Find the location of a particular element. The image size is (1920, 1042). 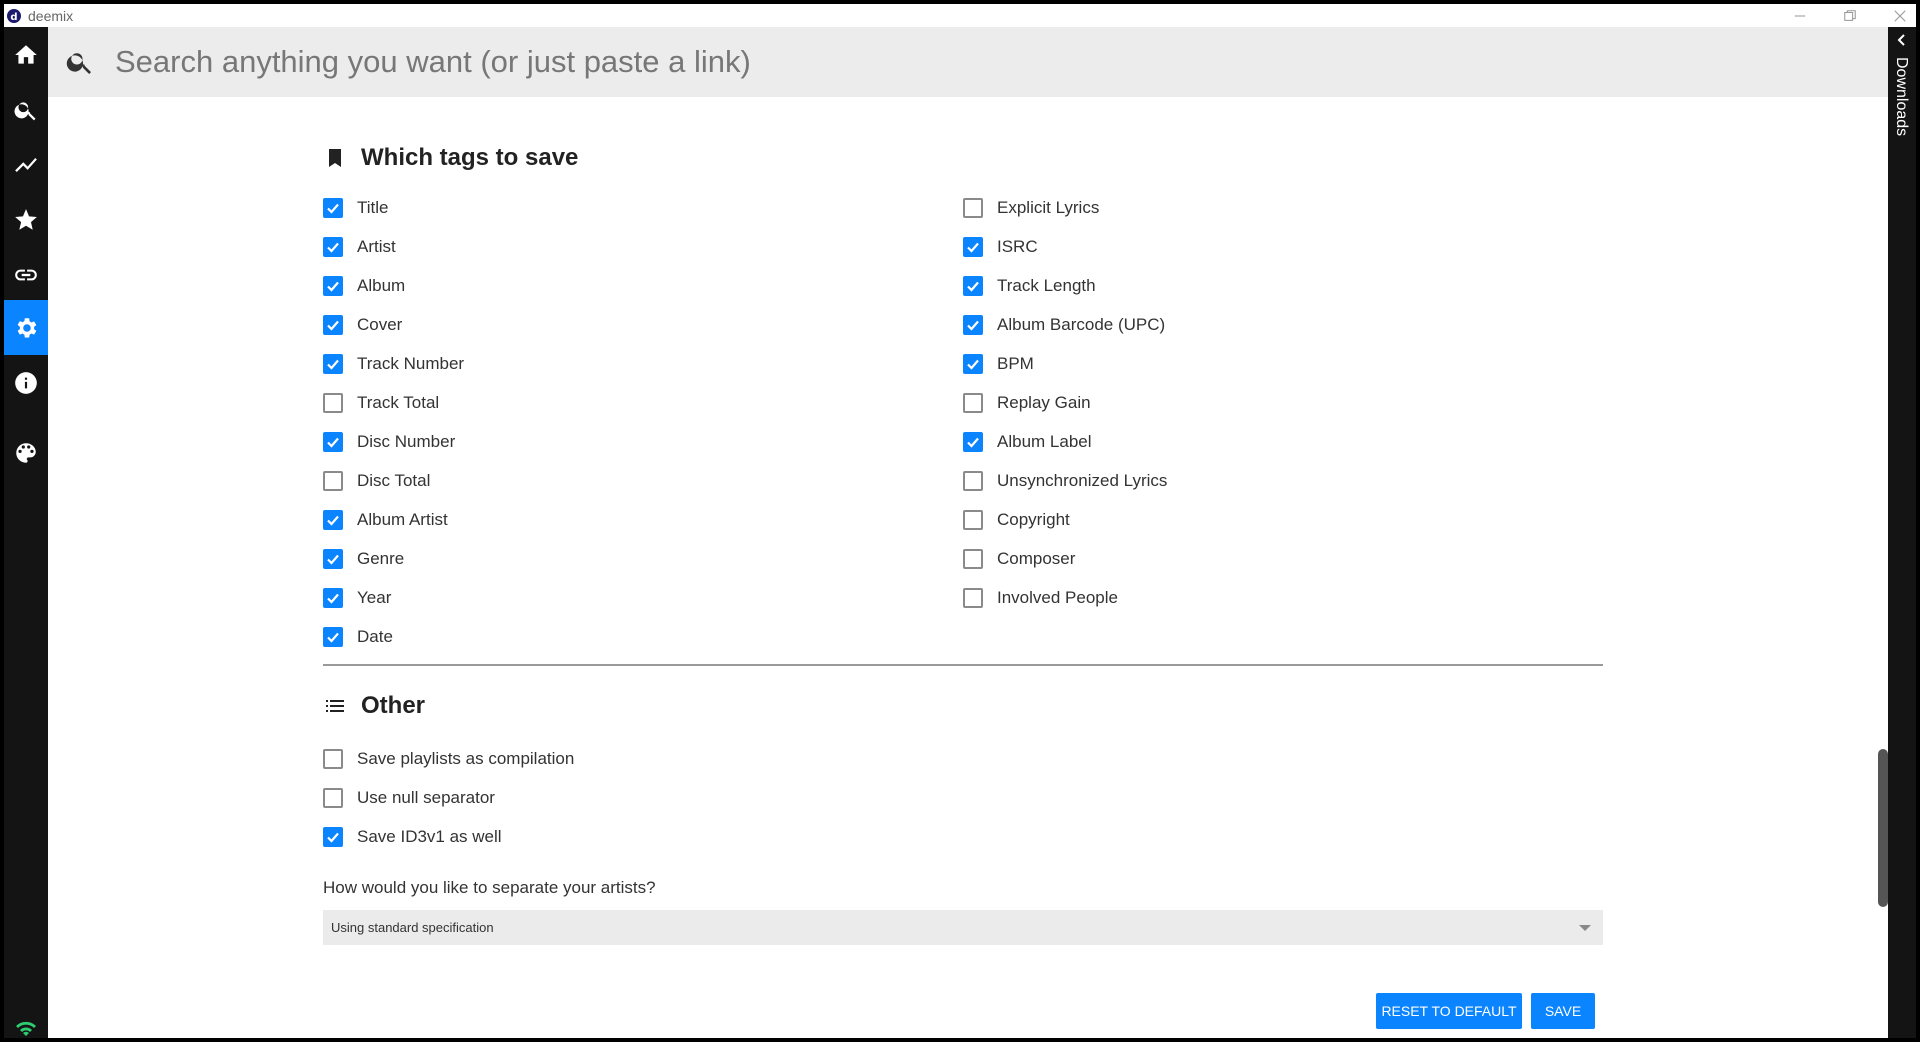

checkbox-row: Date is located at coordinates (393, 636).